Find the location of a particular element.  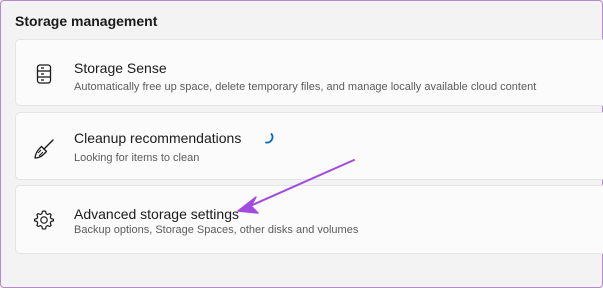

cleanup-recommendations-title: Cleanup recommendations is located at coordinates (158, 138).